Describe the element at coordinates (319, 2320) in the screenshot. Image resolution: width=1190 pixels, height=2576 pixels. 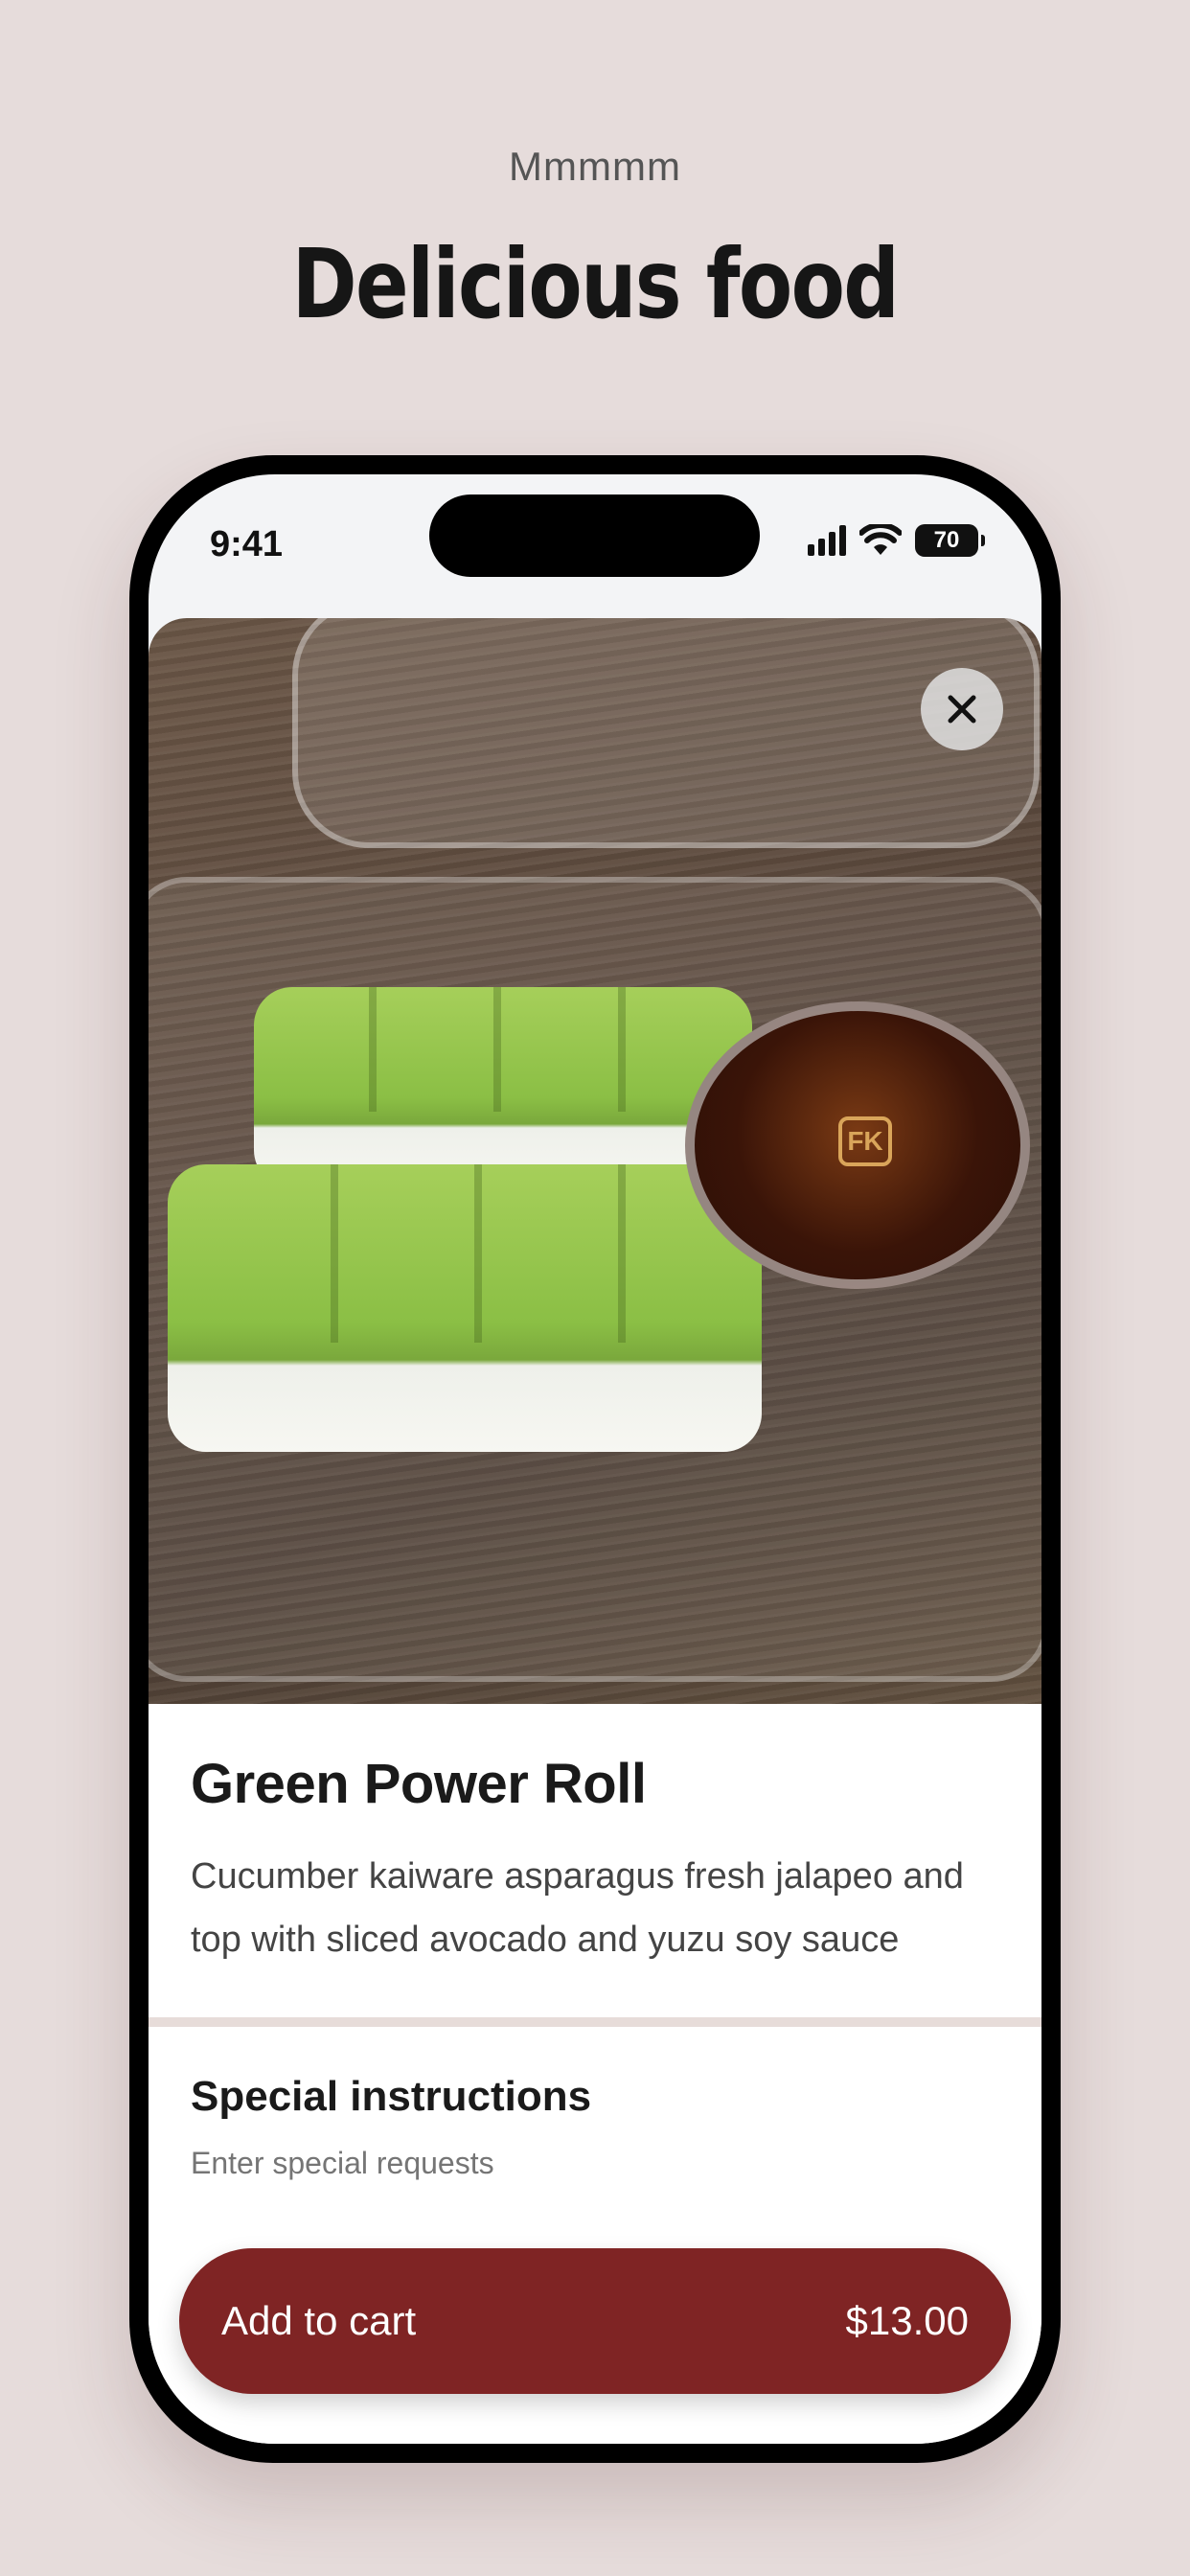
I see `add-to-cart-label: Add to cart` at that location.